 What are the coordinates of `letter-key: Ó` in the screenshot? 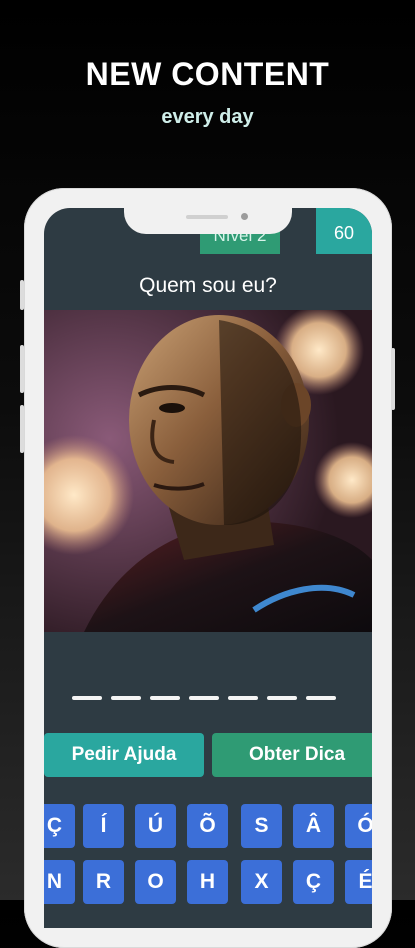 It's located at (358, 826).